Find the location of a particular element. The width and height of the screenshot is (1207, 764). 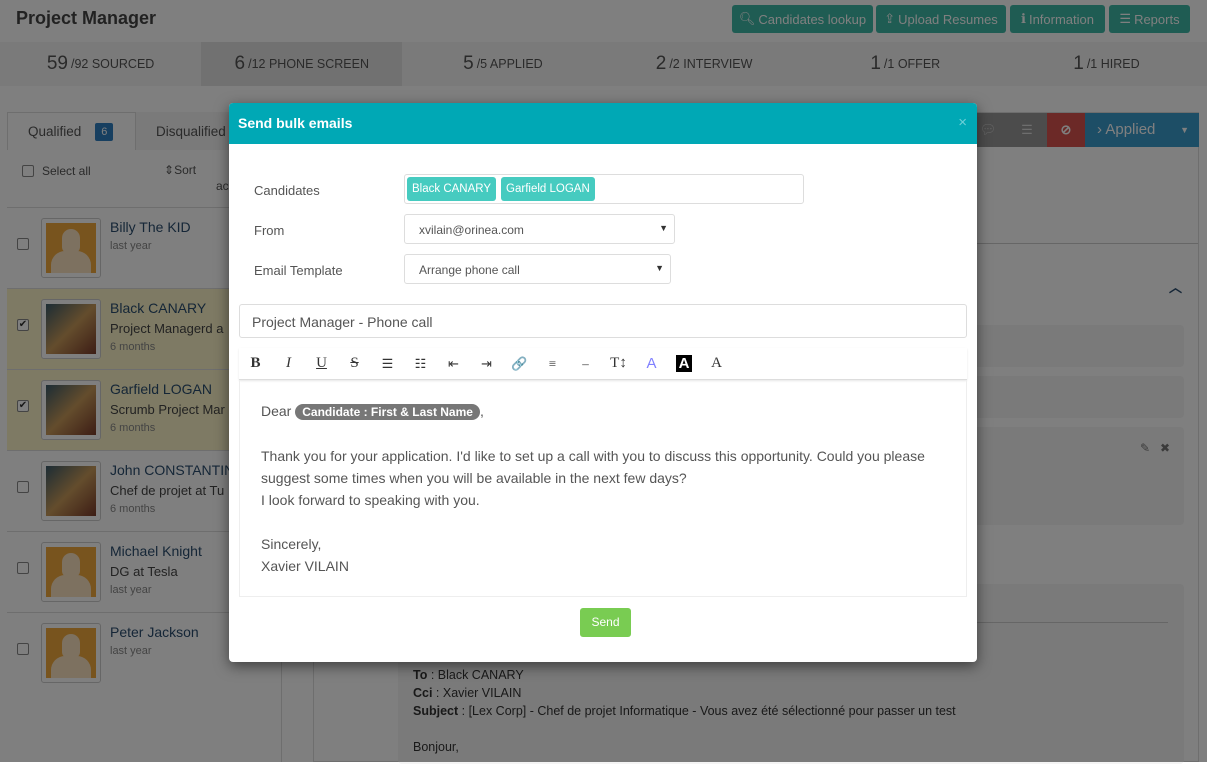

numbered-list-icon: ☷ is located at coordinates (420, 364).